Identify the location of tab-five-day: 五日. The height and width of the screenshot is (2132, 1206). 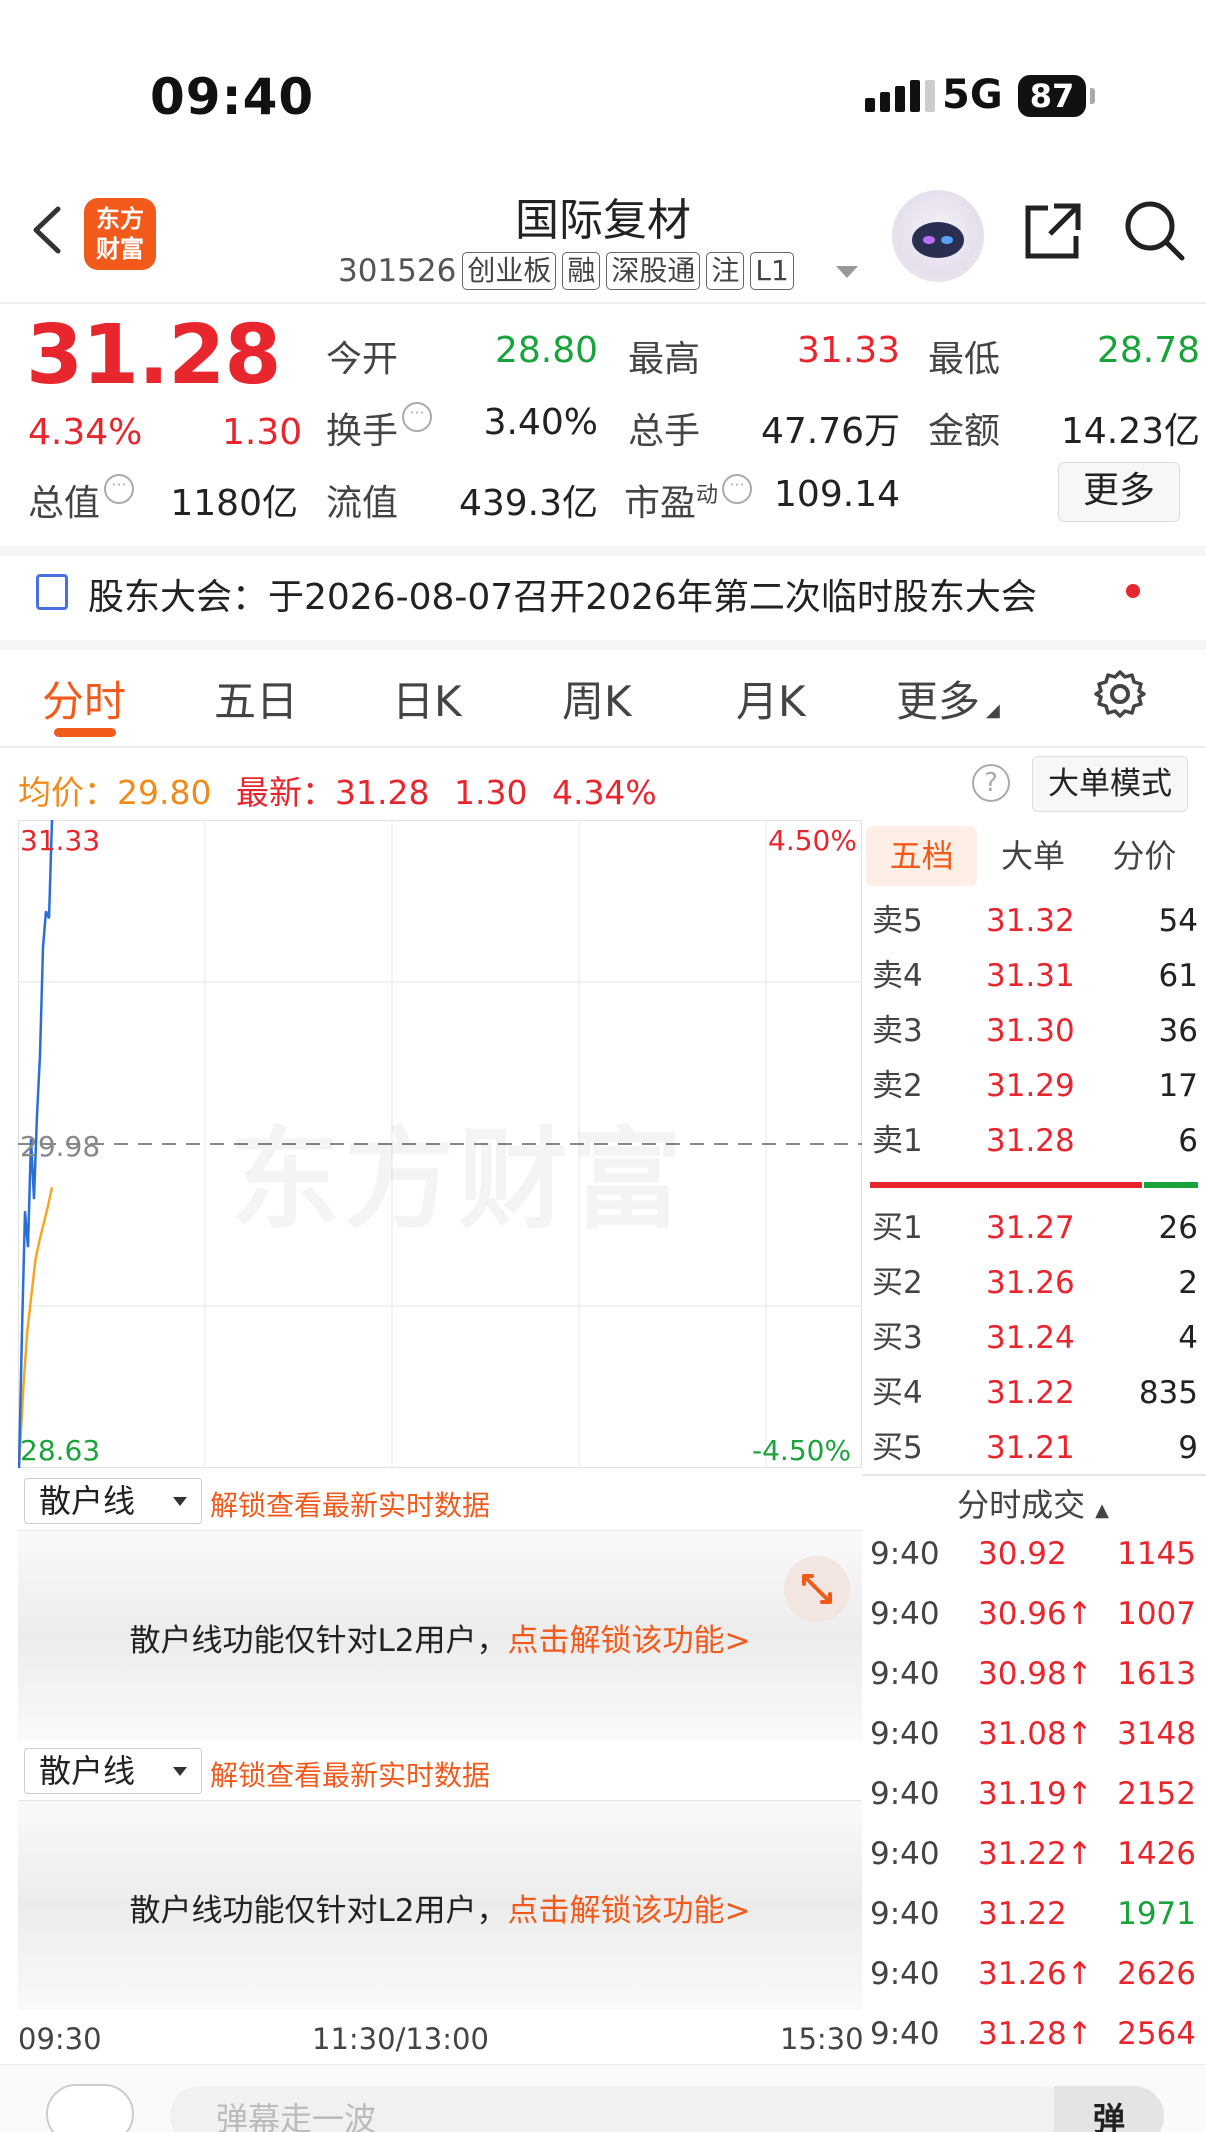
(256, 698).